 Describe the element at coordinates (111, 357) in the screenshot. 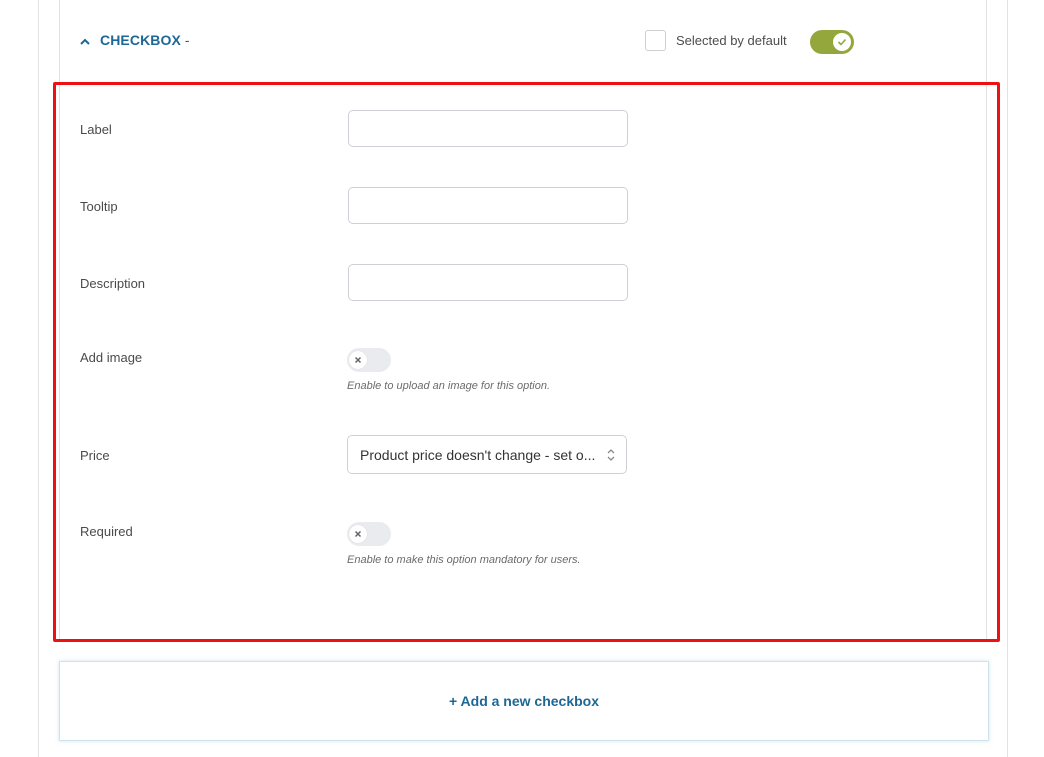

I see `add-image-field-label: Add image` at that location.